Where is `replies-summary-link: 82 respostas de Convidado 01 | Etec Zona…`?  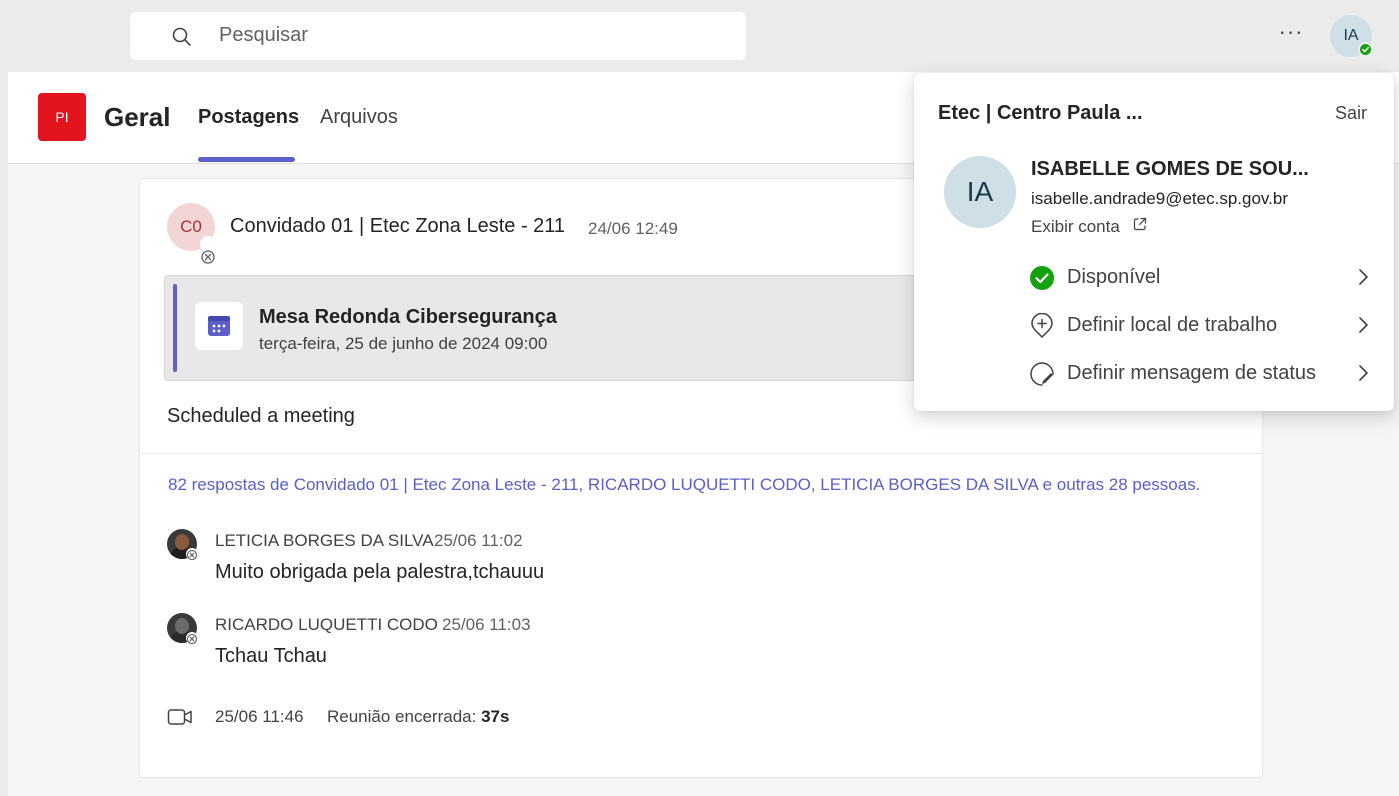 replies-summary-link: 82 respostas de Convidado 01 | Etec Zona… is located at coordinates (684, 485).